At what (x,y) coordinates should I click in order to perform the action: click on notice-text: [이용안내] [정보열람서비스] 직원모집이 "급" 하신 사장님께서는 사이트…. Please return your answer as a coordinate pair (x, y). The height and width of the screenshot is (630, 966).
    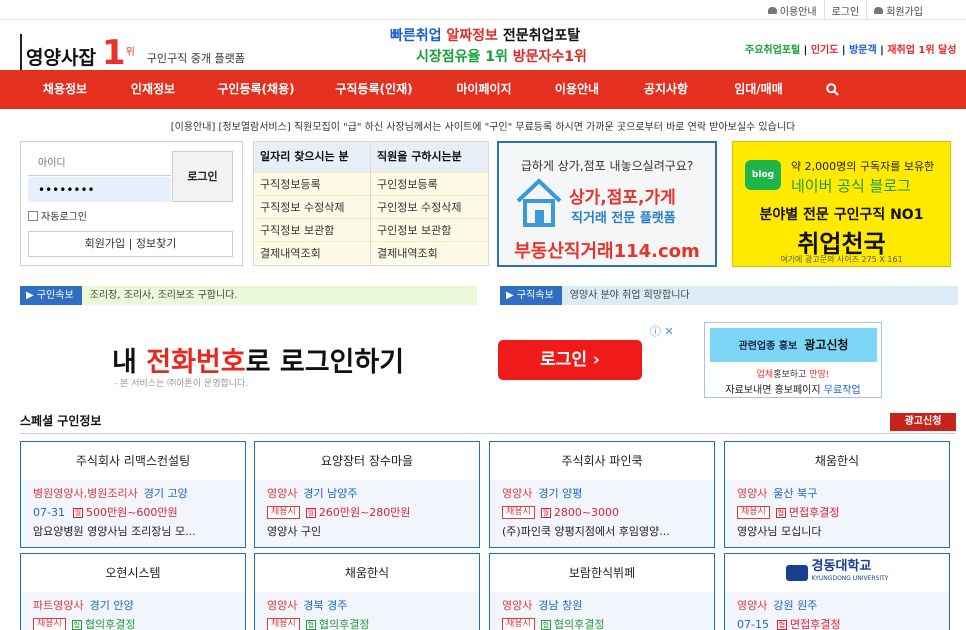
    Looking at the image, I should click on (483, 127).